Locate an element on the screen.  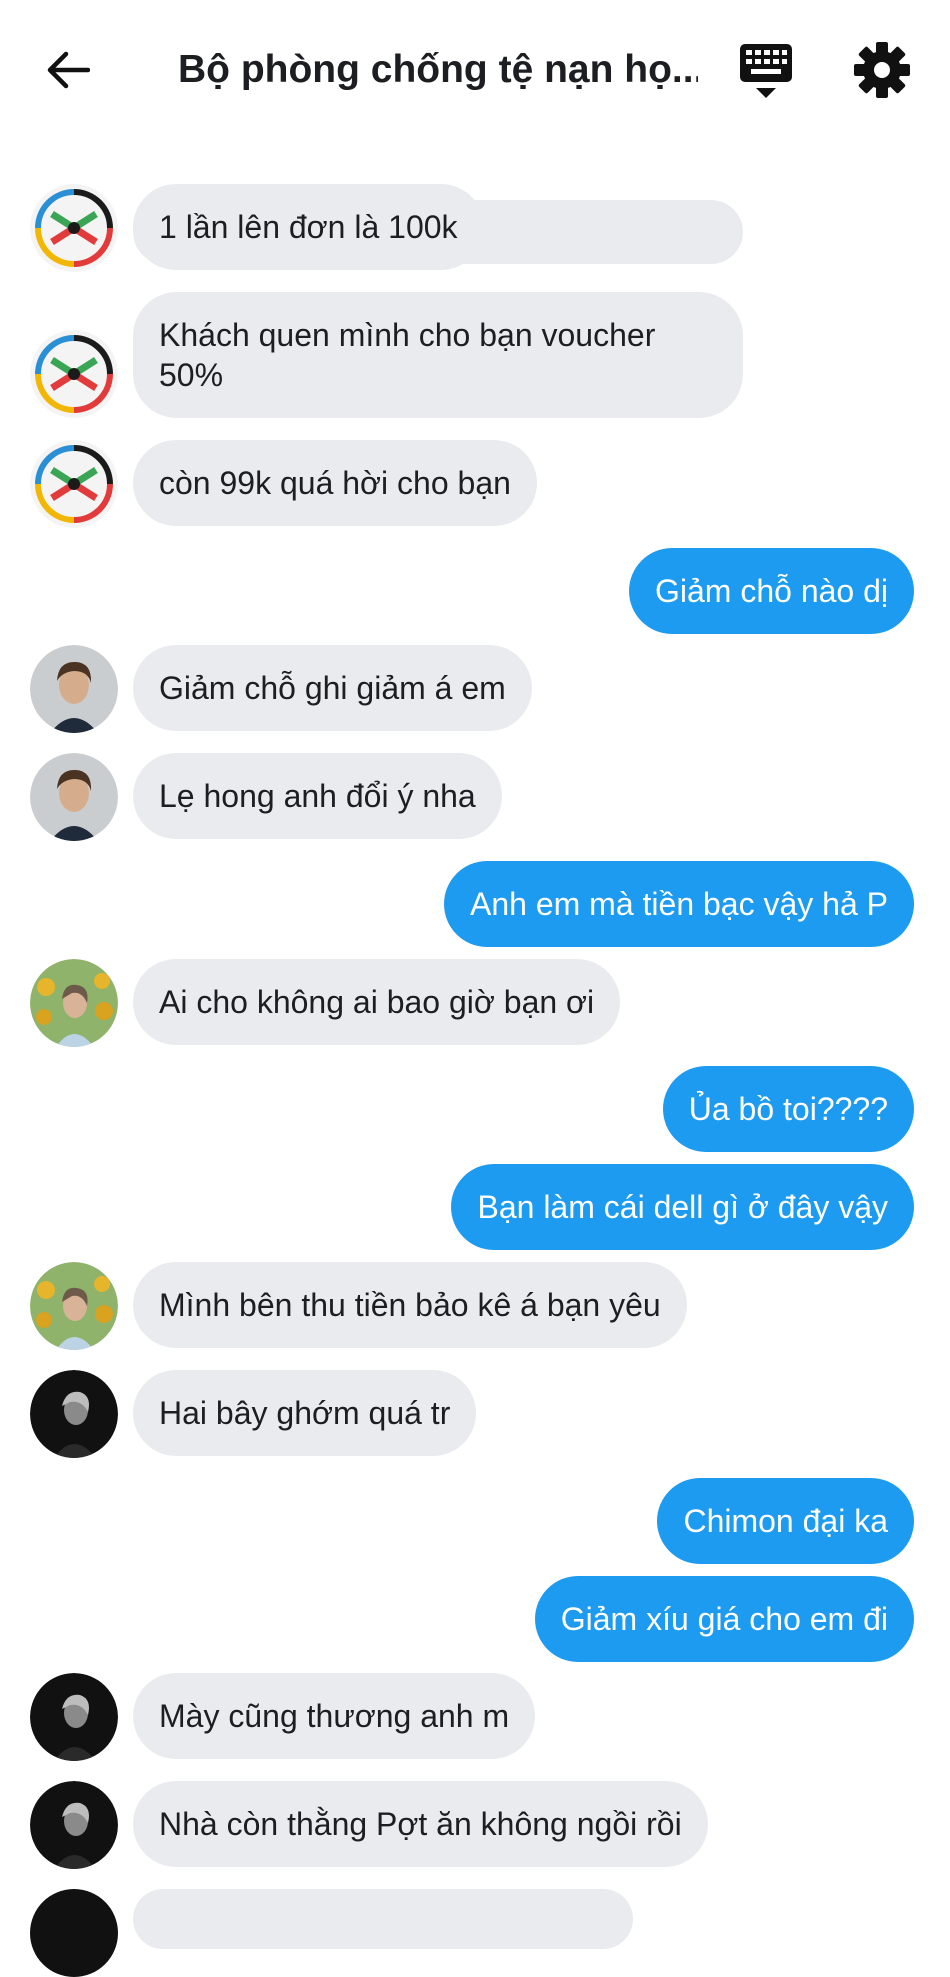
back-button is located at coordinates (68, 70).